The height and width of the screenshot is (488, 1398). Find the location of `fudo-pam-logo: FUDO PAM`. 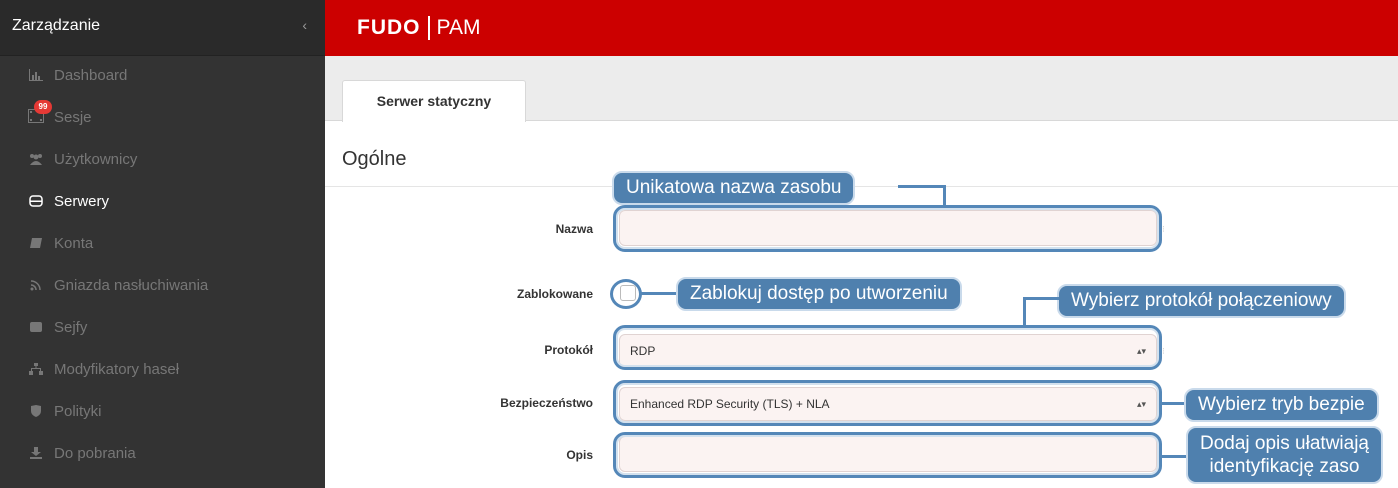

fudo-pam-logo: FUDO PAM is located at coordinates (418, 28).